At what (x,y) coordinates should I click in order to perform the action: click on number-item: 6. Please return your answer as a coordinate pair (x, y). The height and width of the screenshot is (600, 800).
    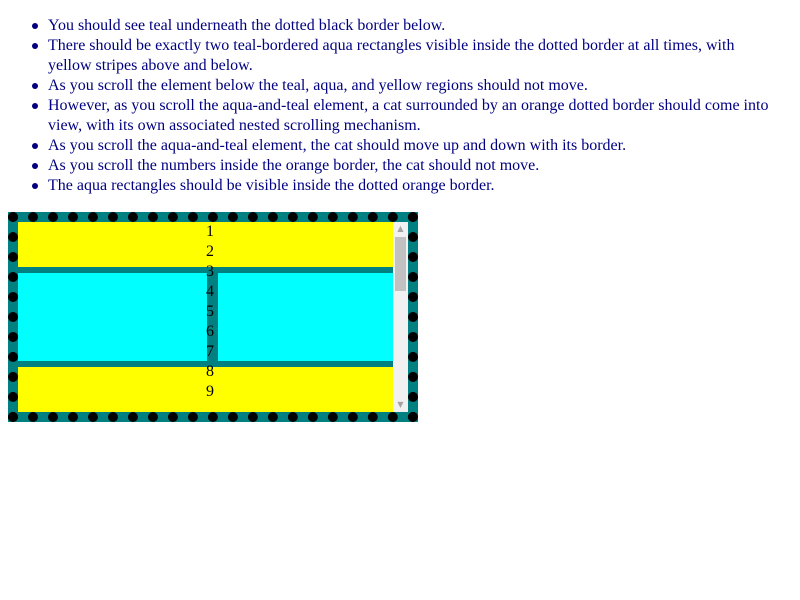
    Looking at the image, I should click on (210, 331).